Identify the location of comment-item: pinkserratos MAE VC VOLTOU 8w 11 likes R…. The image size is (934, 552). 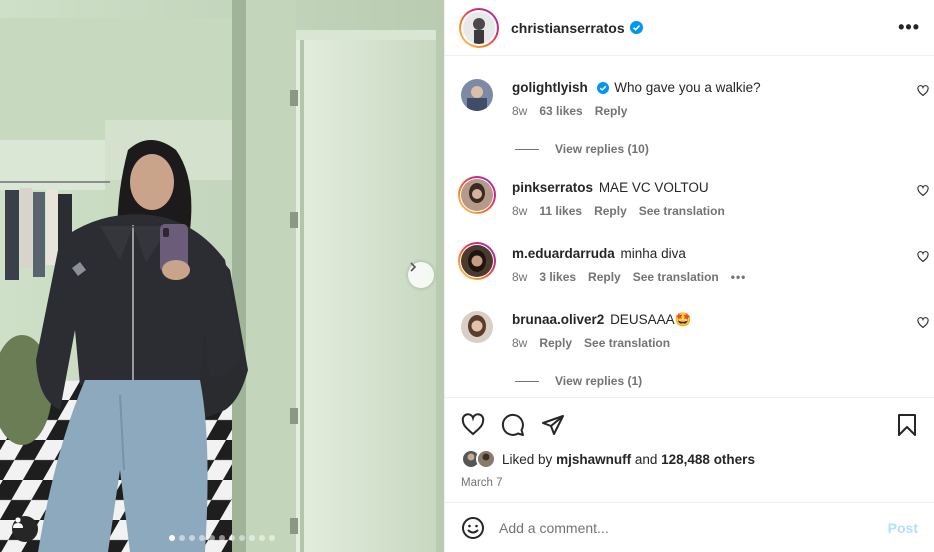
(694, 197).